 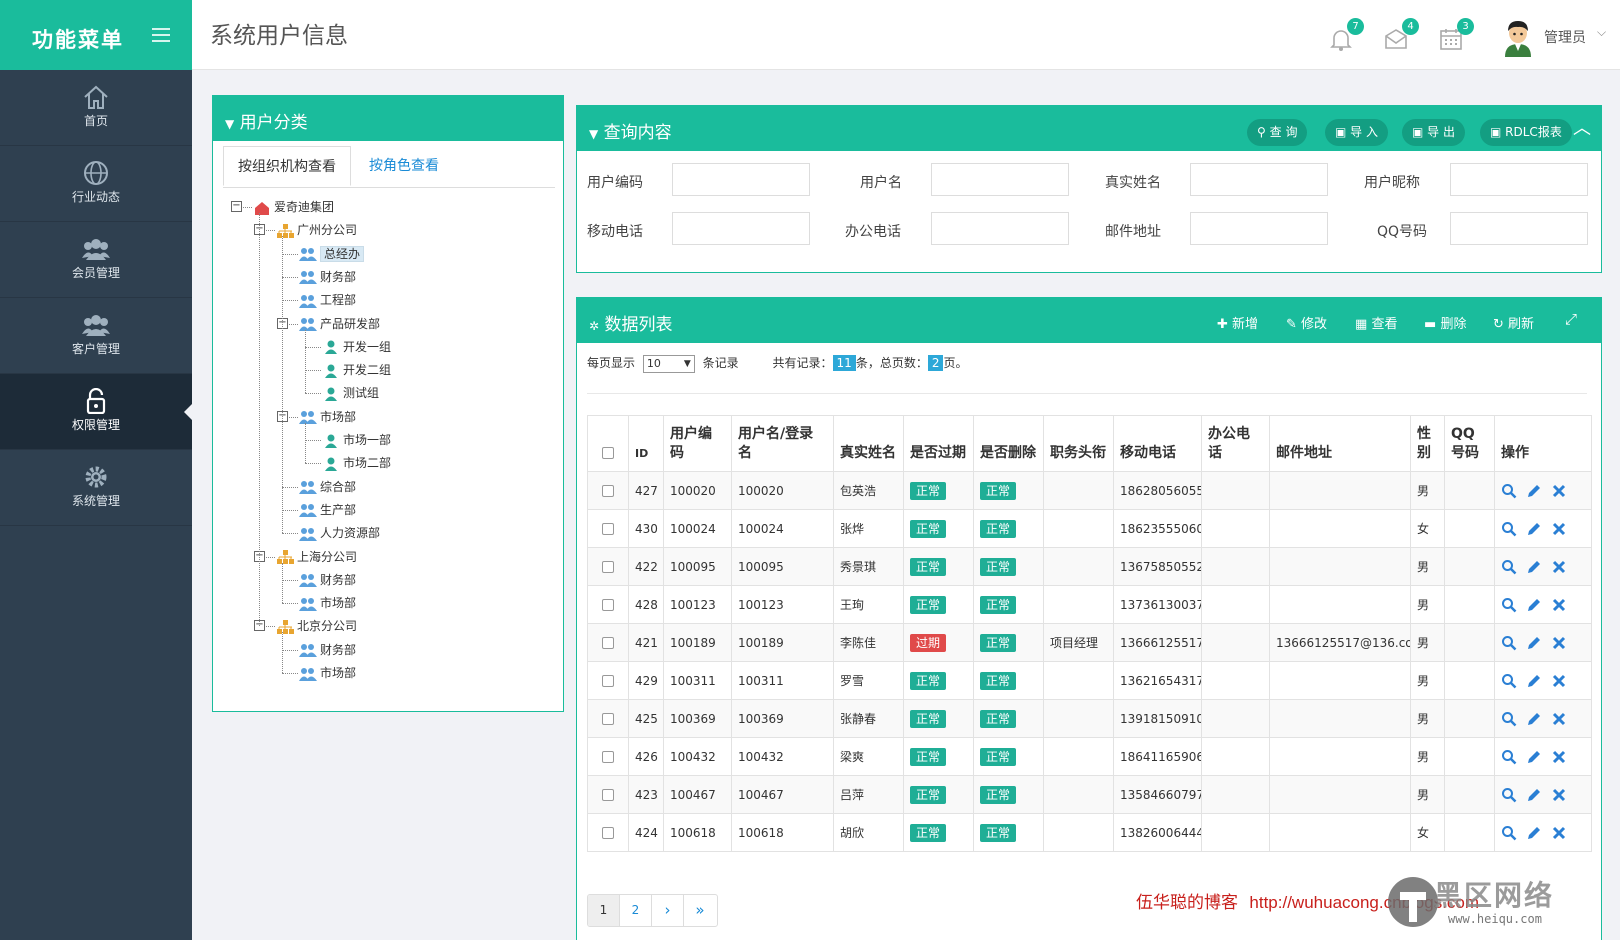 I want to click on rdlc-report-button: ▣ RDLC报表, so click(x=1526, y=132).